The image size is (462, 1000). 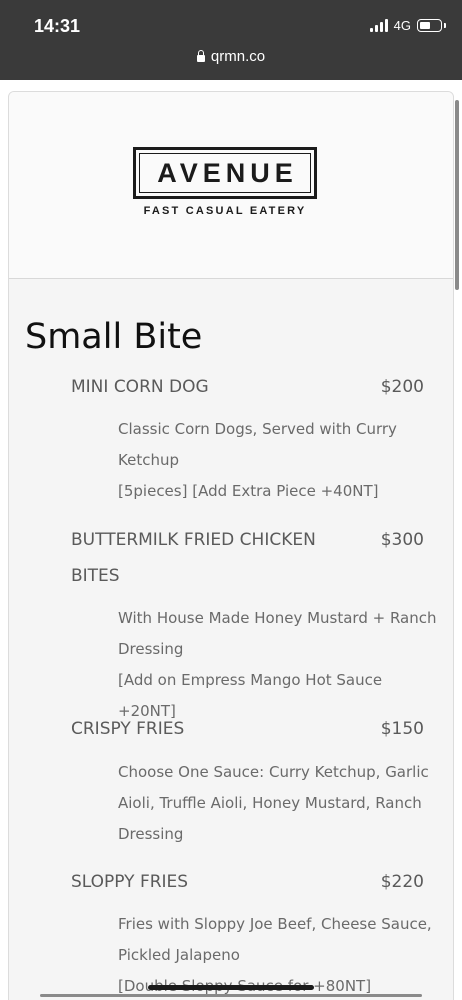 What do you see at coordinates (193, 540) in the screenshot?
I see `menu-item-name: BUTTERMILK FRIED CHICKEN` at bounding box center [193, 540].